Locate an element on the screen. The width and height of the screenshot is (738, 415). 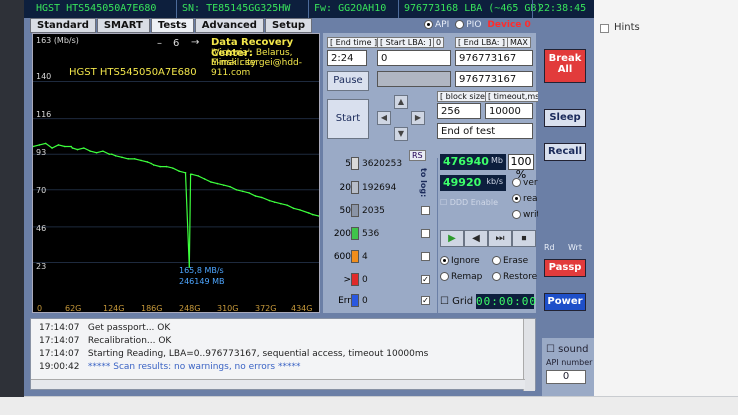
end-action-select: End of test is located at coordinates (485, 131).